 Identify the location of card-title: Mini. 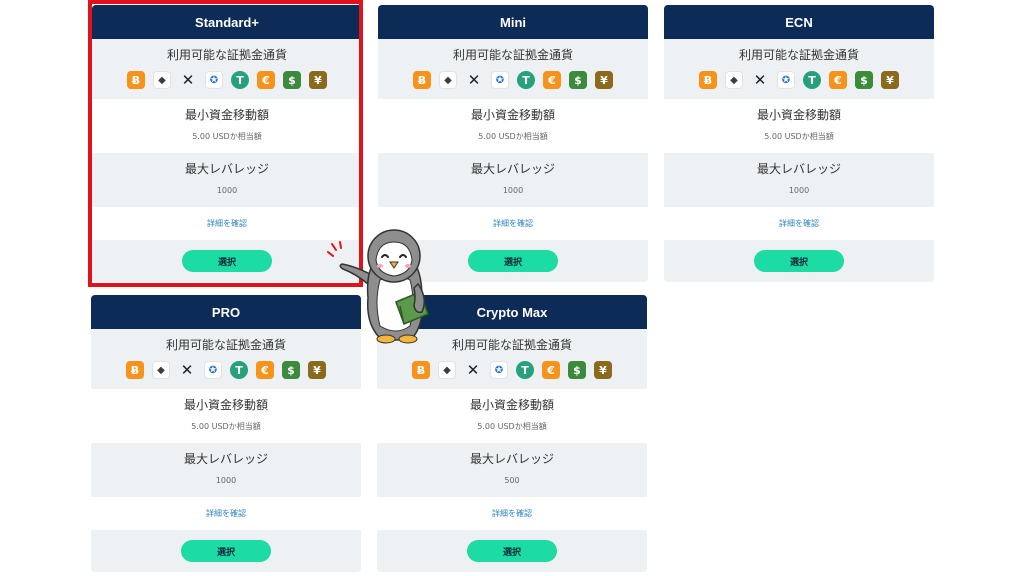
(513, 22).